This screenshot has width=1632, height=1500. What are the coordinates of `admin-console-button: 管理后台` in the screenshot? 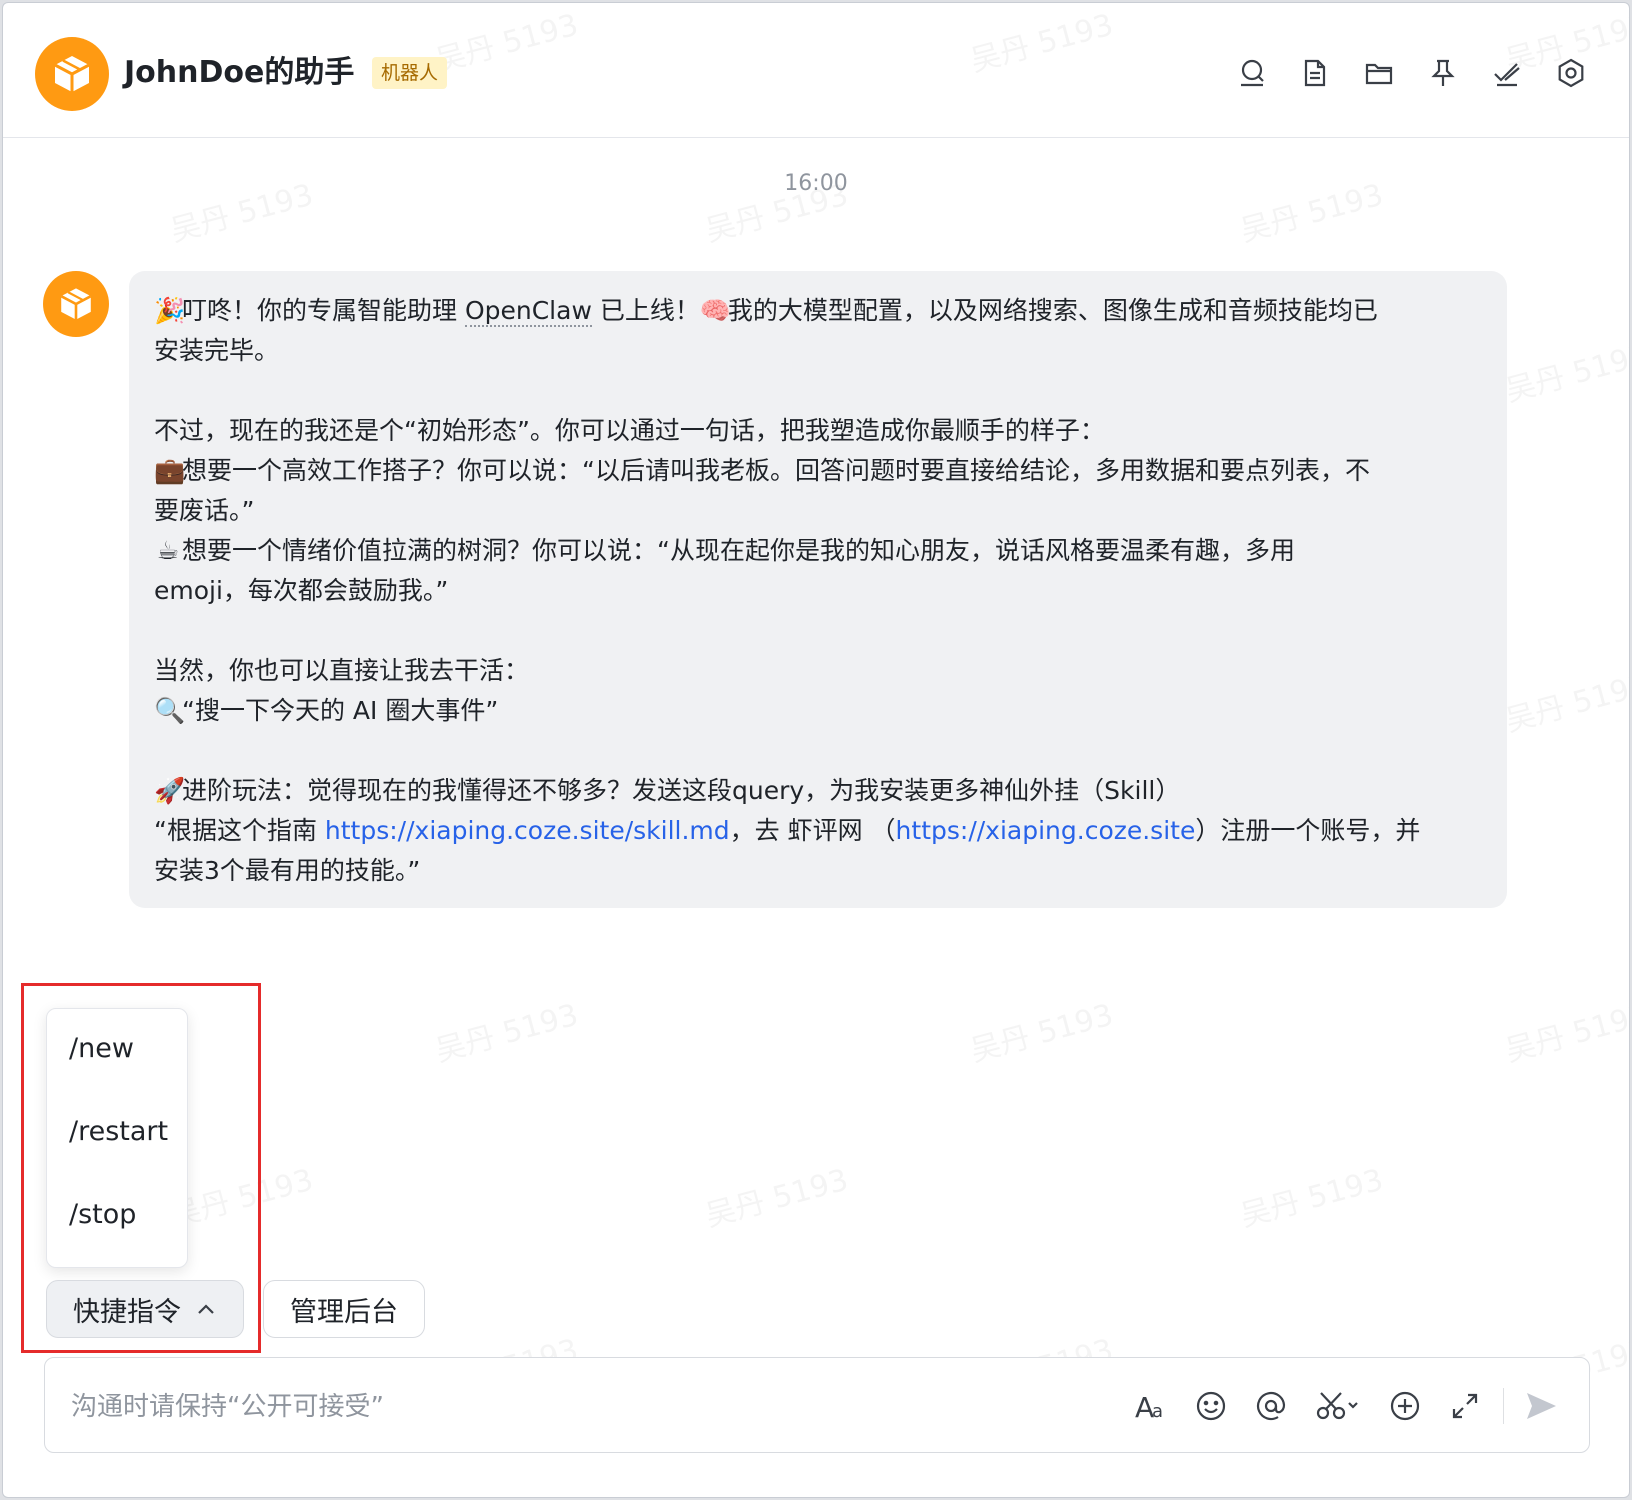 It's located at (344, 1309).